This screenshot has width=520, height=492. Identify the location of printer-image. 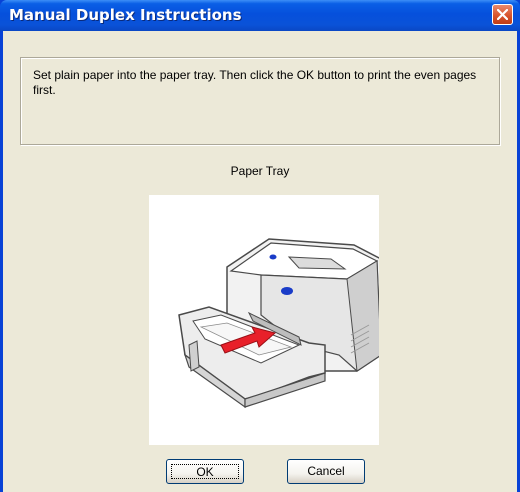
(280, 323).